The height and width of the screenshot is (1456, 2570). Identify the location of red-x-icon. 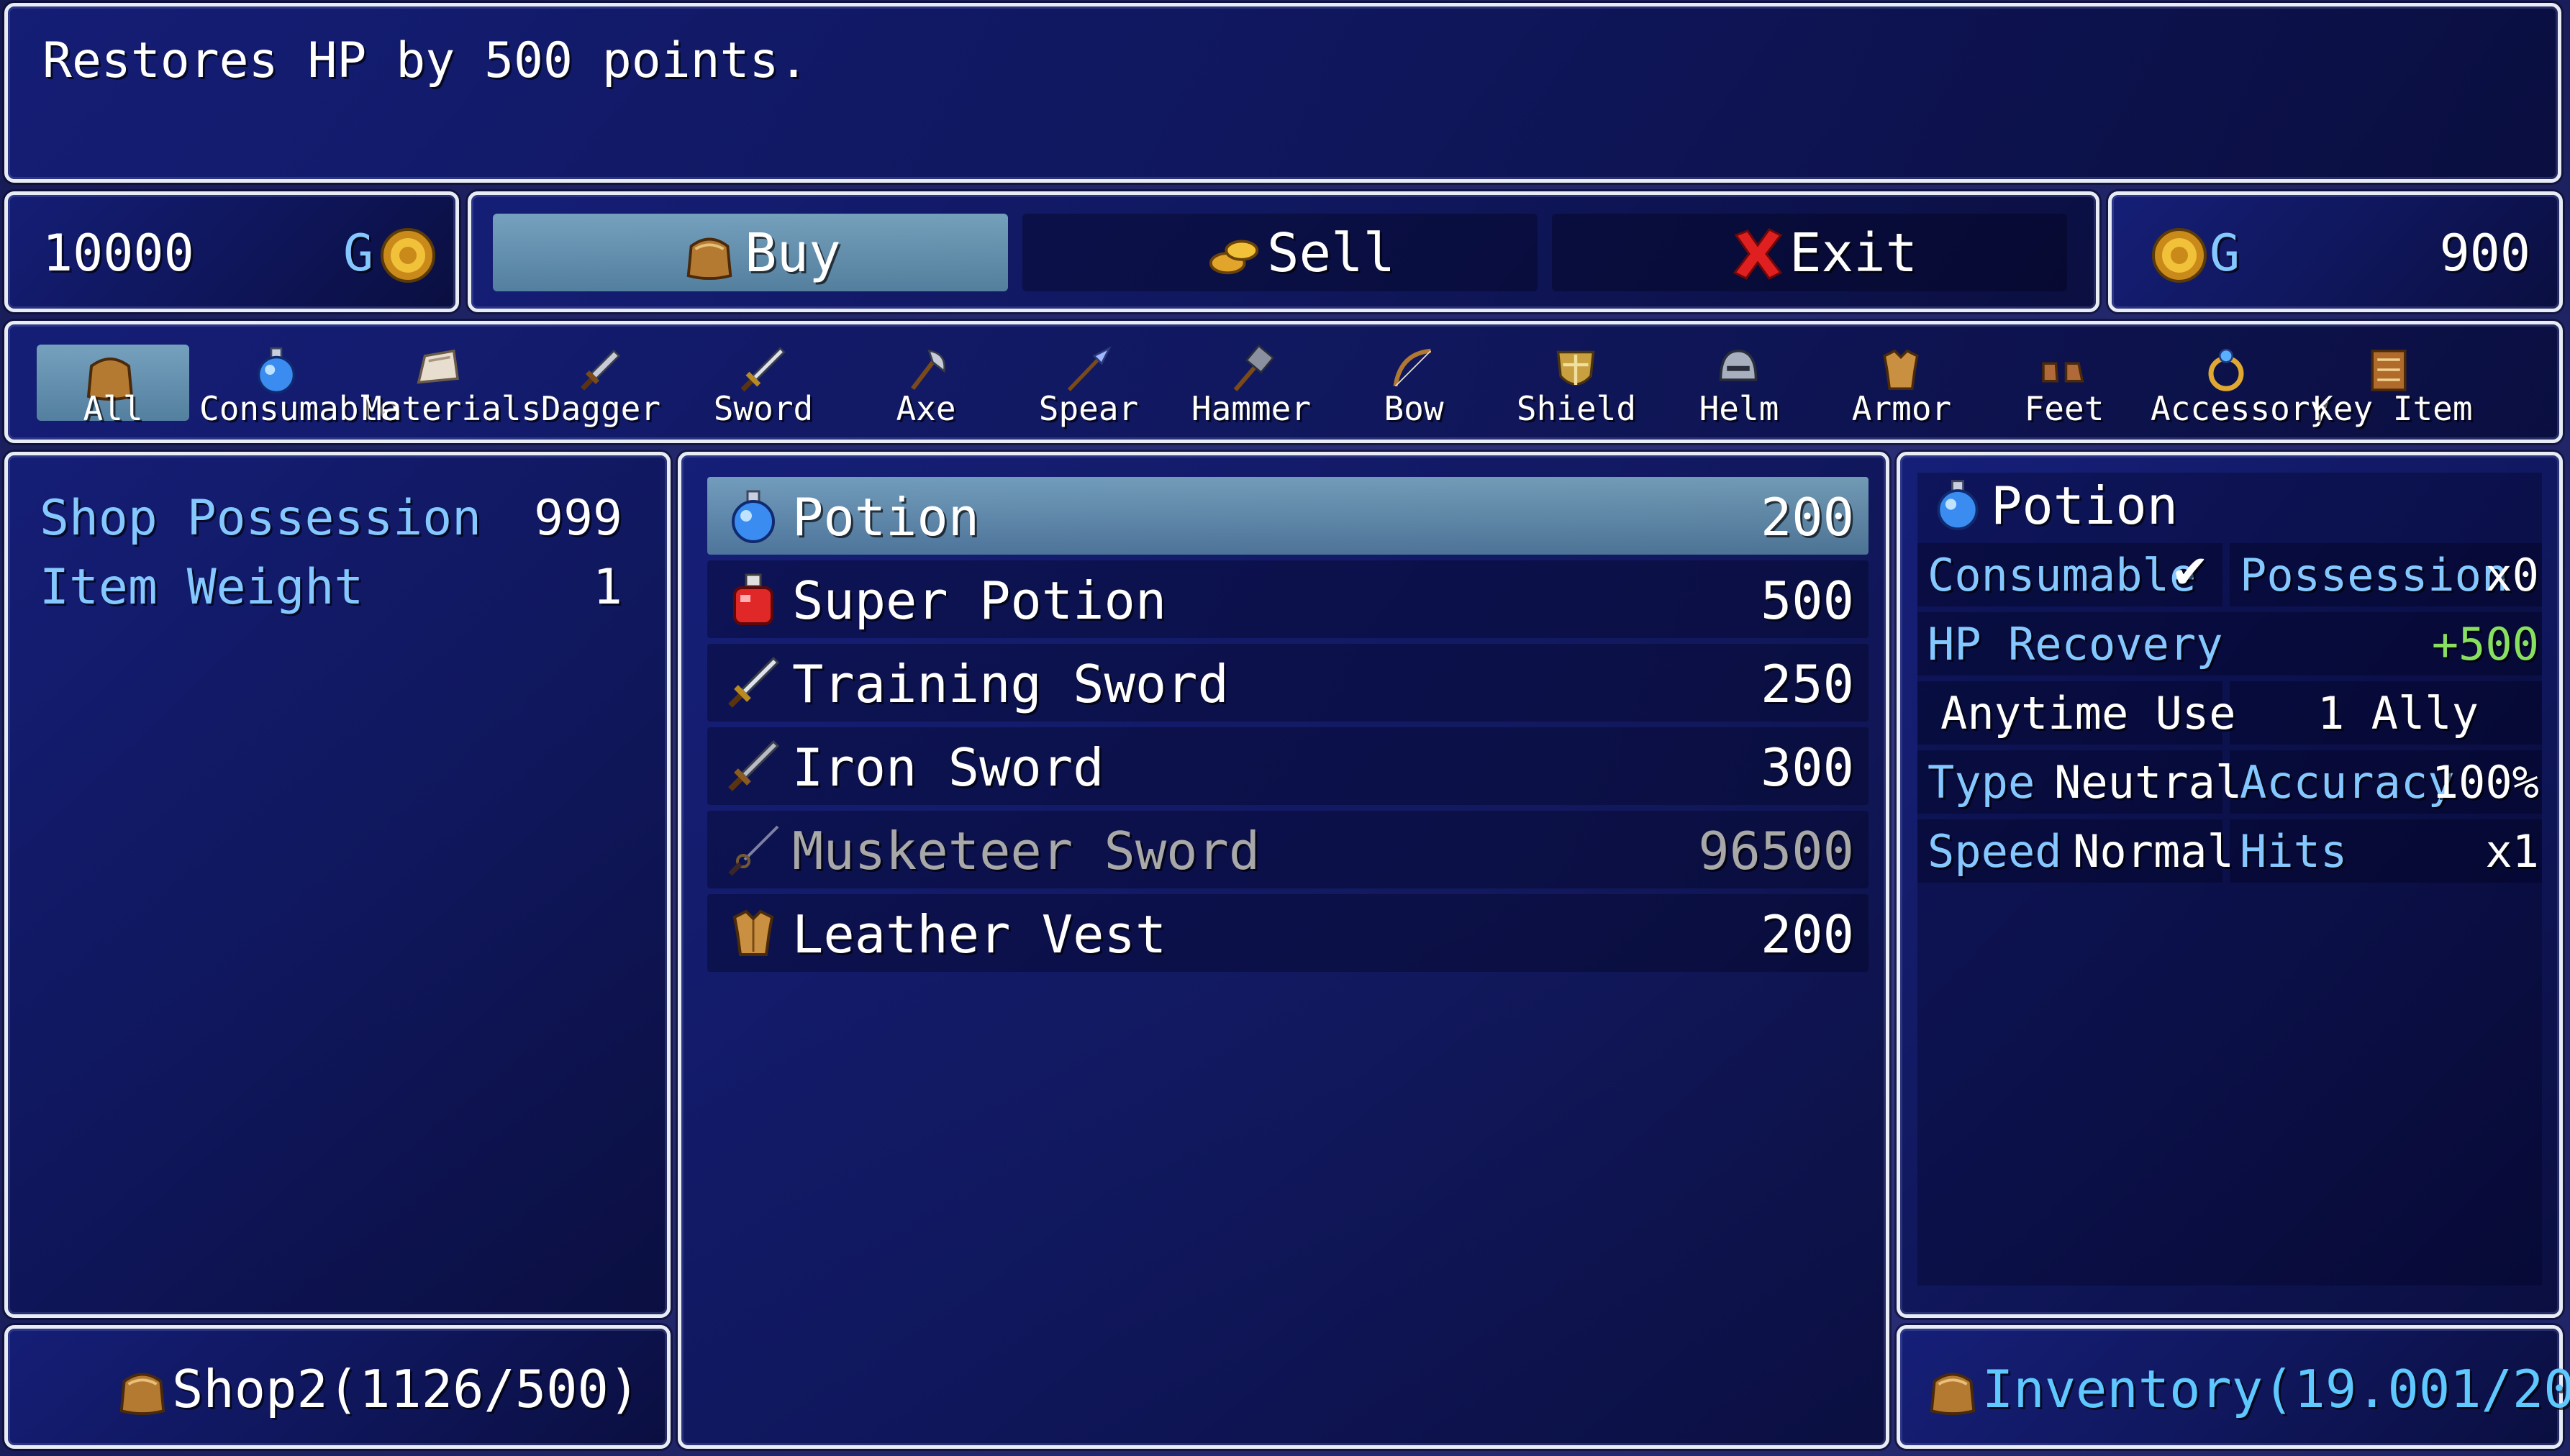
(1758, 254).